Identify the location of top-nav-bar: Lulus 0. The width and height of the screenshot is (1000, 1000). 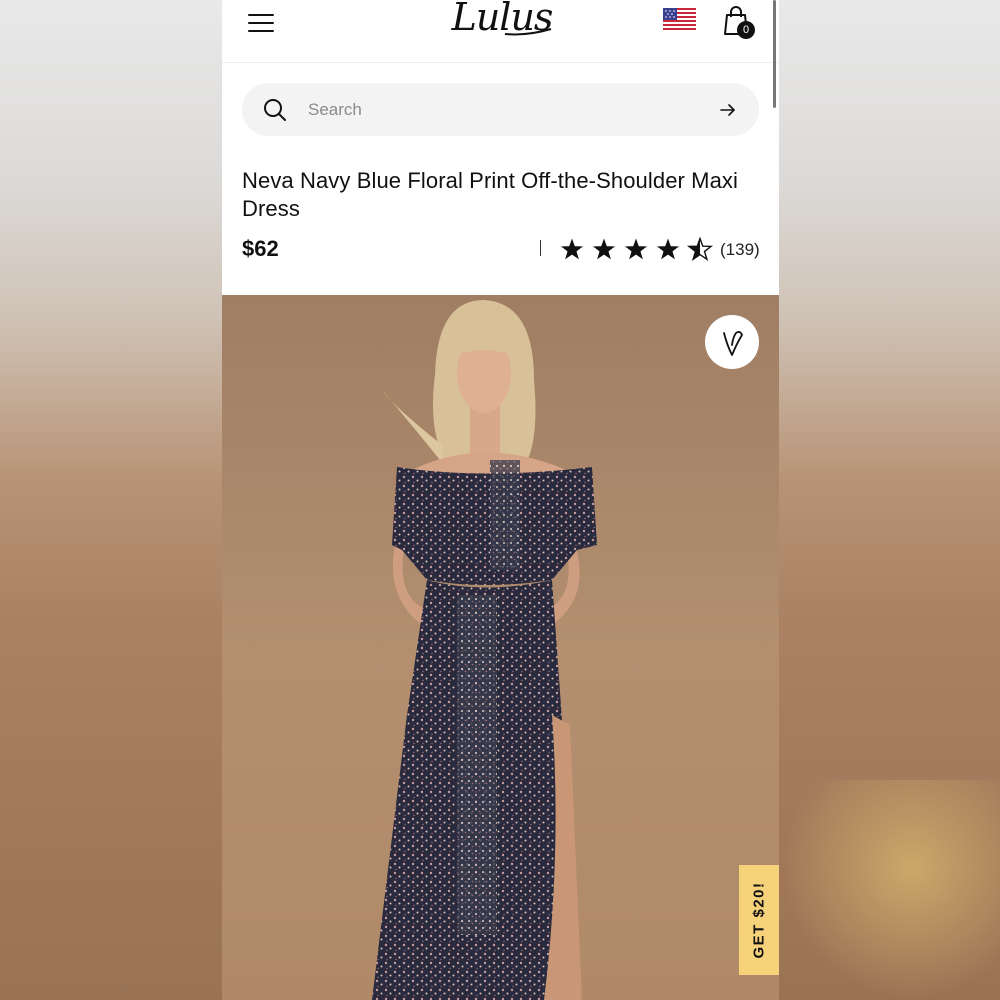
(500, 31).